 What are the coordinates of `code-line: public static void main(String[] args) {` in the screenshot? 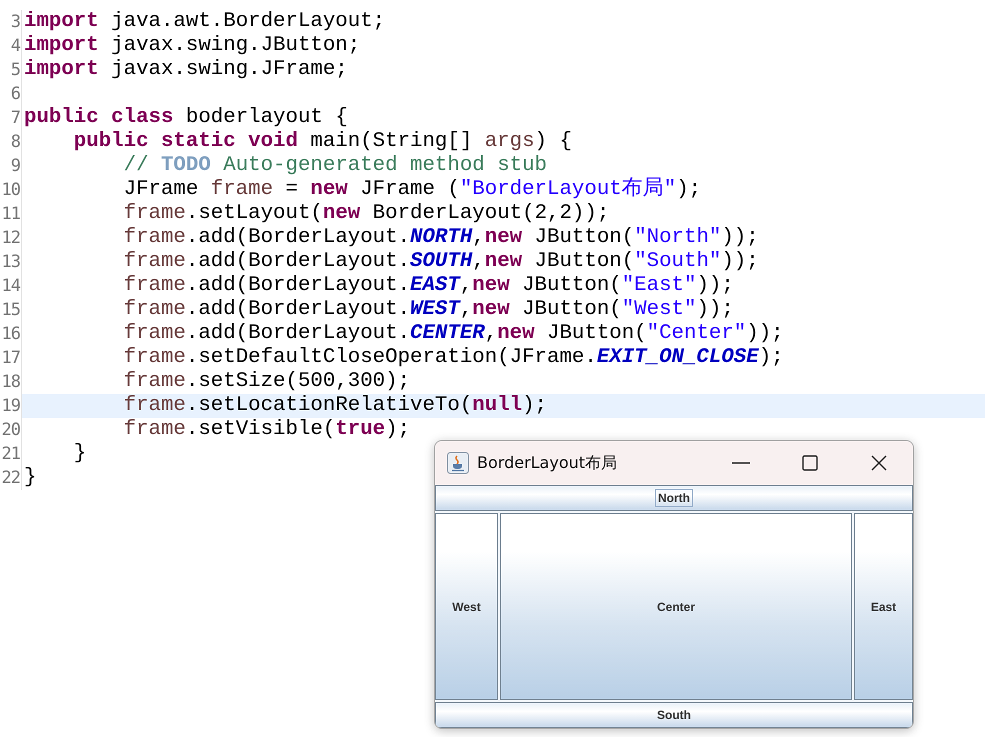 It's located at (322, 142).